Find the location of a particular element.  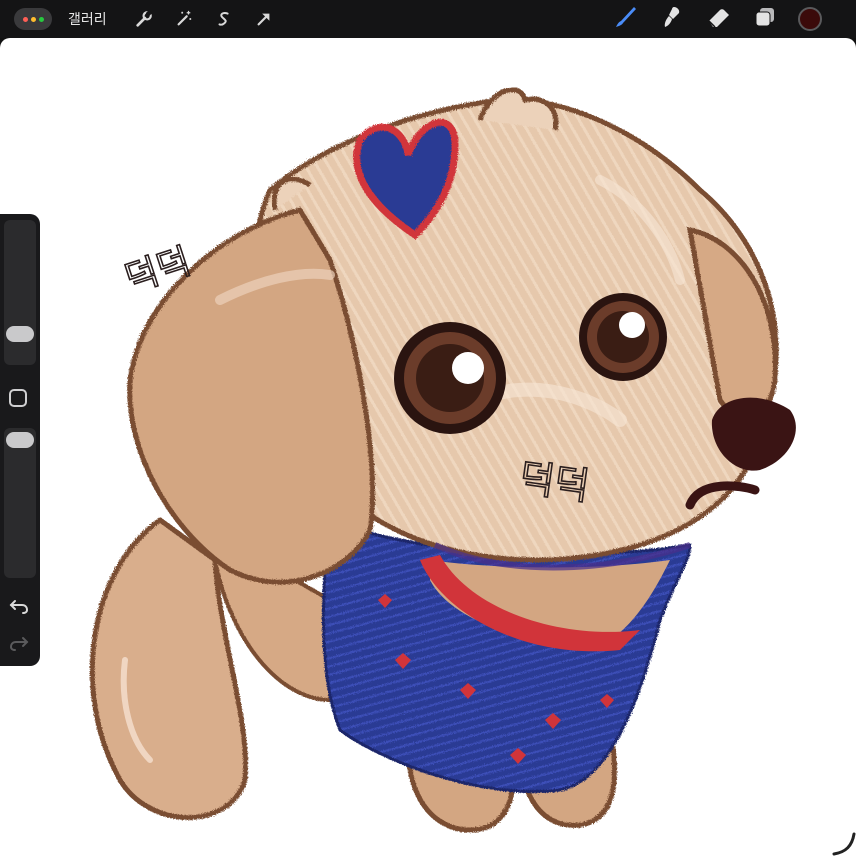

adjustments-button is located at coordinates (184, 19).